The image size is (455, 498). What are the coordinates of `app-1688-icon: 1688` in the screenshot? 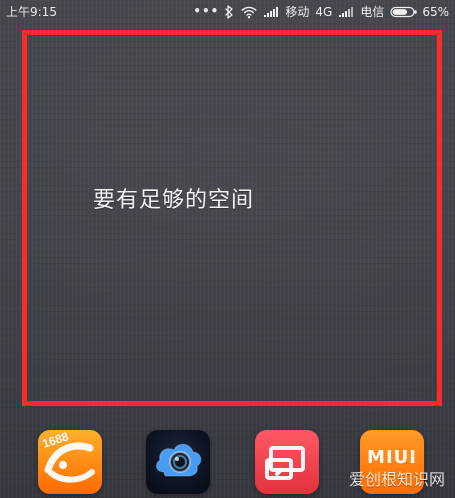 It's located at (68, 456).